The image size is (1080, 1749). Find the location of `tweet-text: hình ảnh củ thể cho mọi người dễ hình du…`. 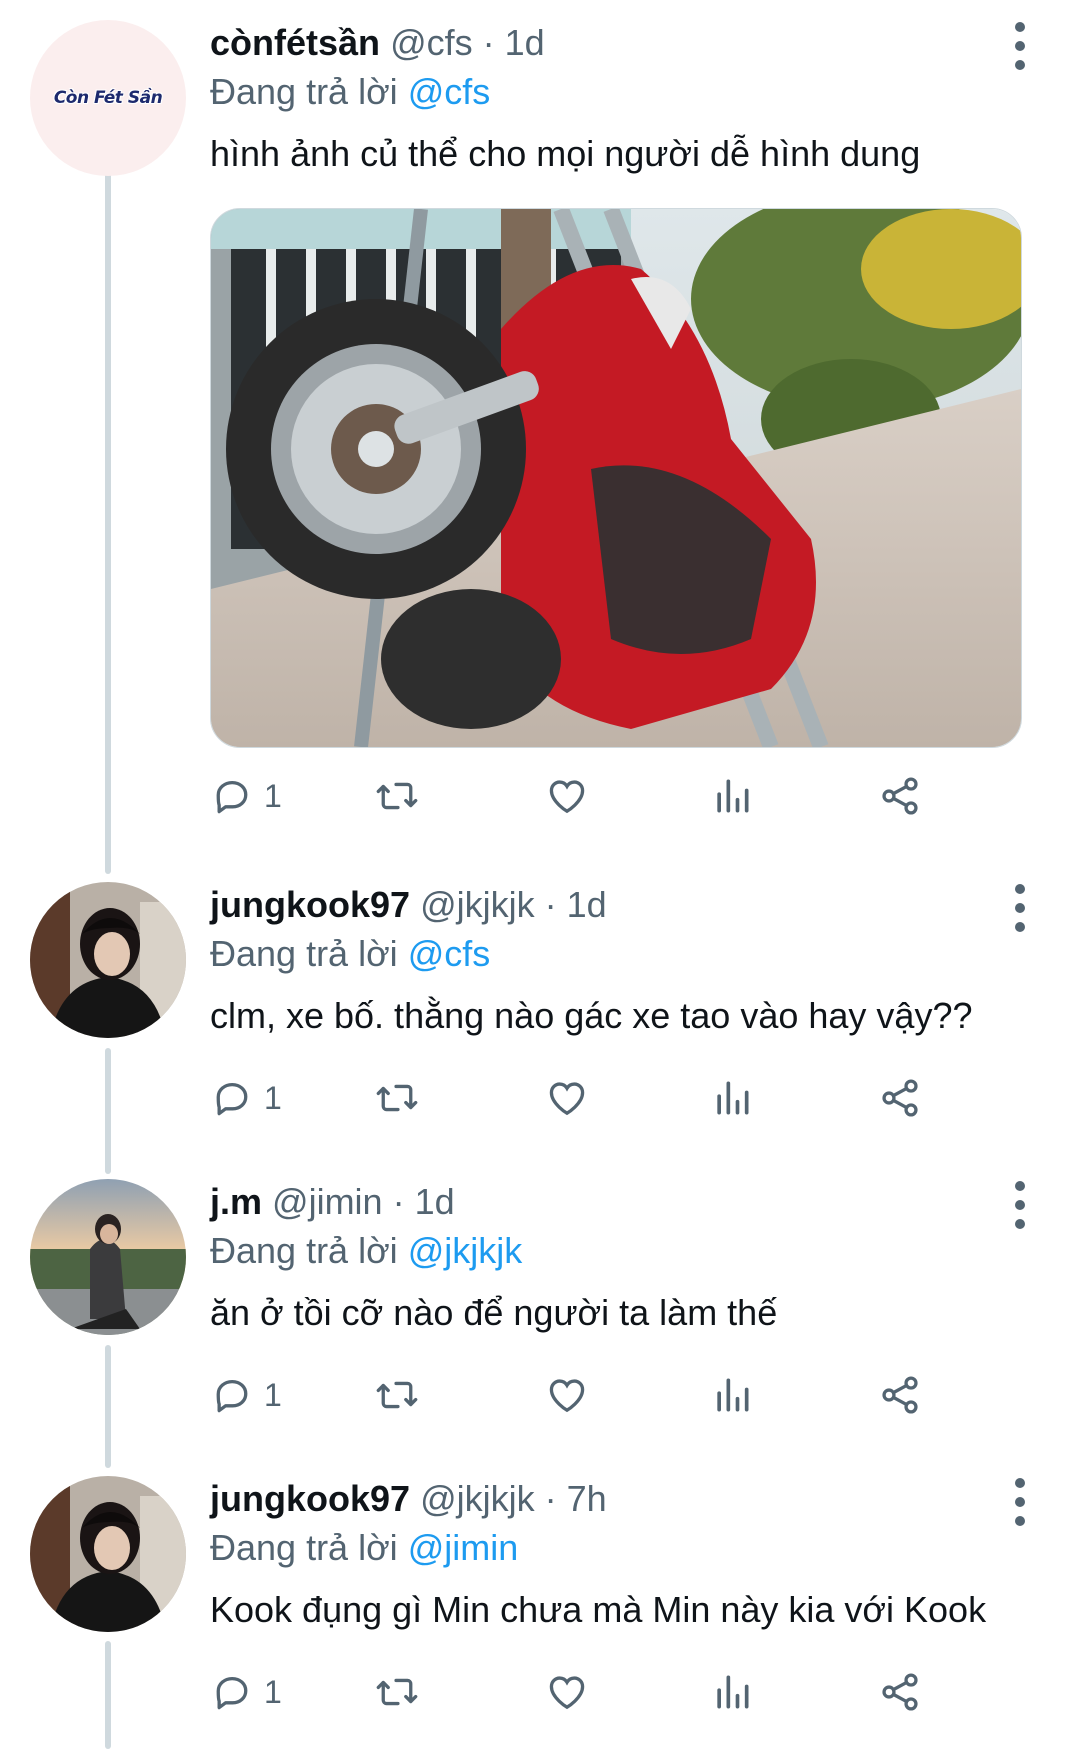

tweet-text: hình ảnh củ thể cho mọi người dễ hình du… is located at coordinates (565, 153).